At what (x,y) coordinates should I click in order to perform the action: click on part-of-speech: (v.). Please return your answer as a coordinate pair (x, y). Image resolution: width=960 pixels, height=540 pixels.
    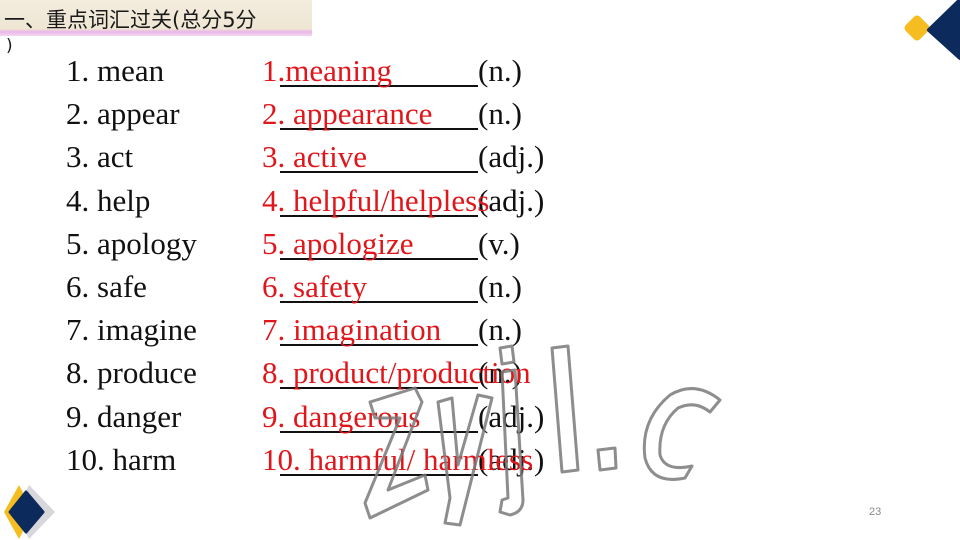
    Looking at the image, I should click on (499, 243).